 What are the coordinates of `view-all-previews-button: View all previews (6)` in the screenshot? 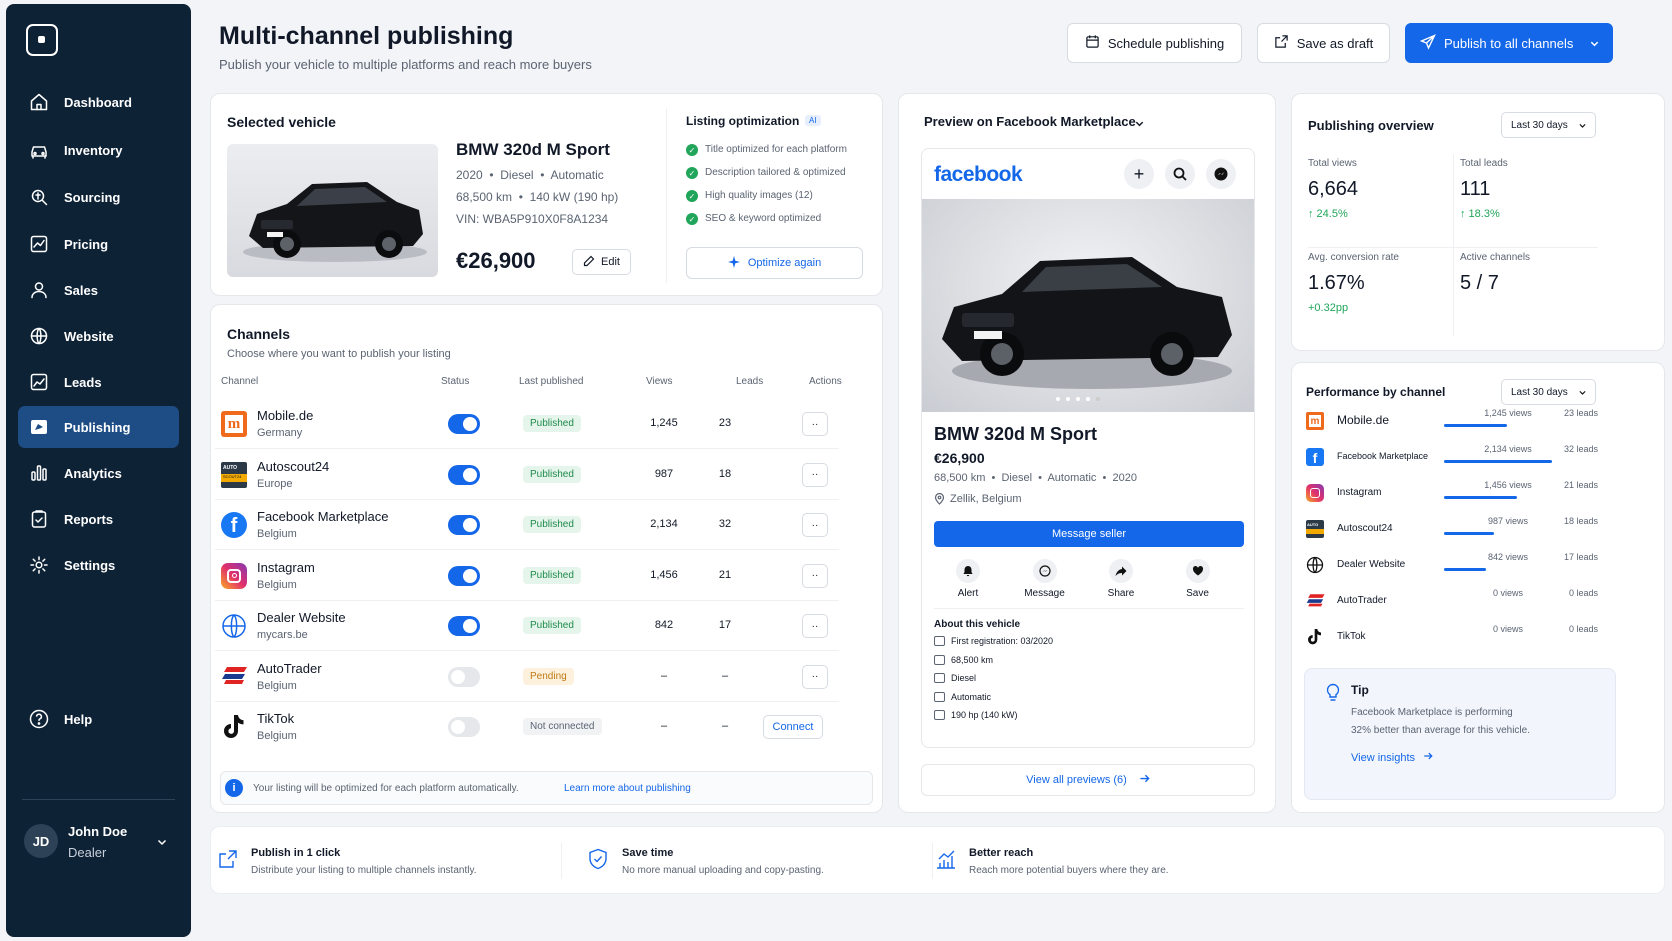 It's located at (1088, 780).